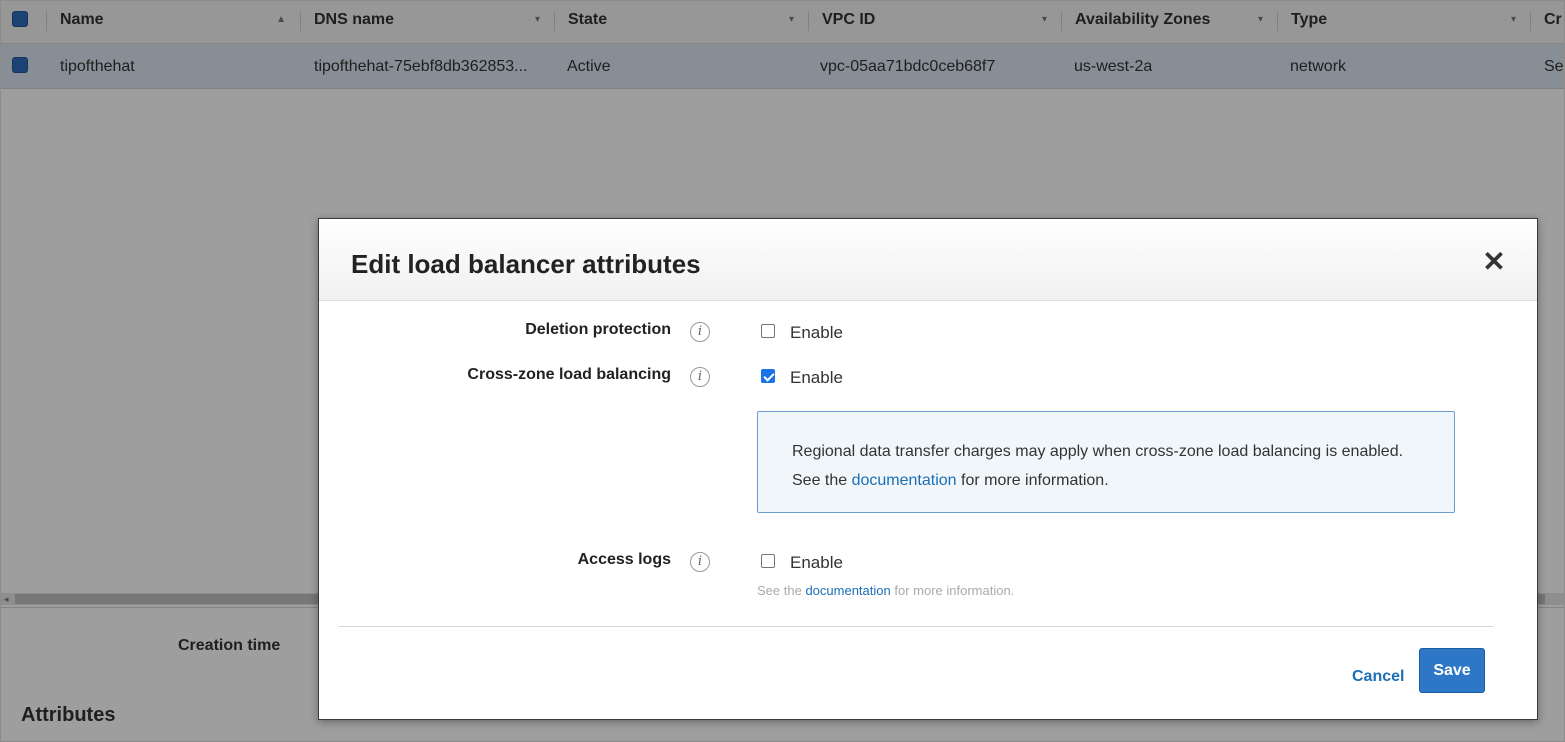 Image resolution: width=1565 pixels, height=742 pixels. What do you see at coordinates (928, 260) in the screenshot?
I see `modal-header: Edit load balancer attributes ✕` at bounding box center [928, 260].